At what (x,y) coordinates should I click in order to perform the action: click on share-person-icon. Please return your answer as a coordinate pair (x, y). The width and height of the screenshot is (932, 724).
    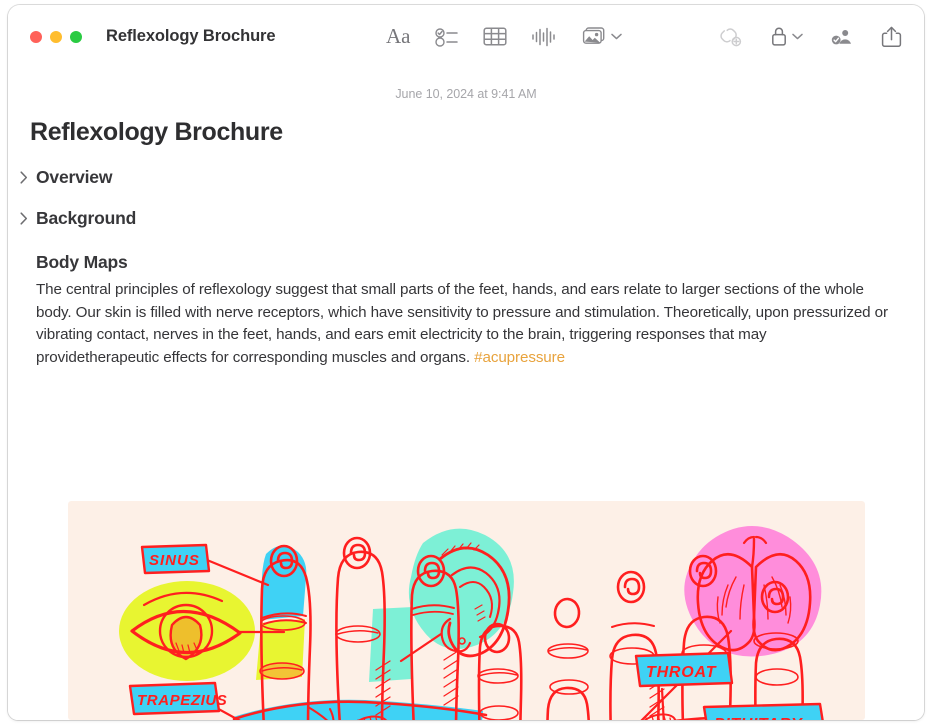
    Looking at the image, I should click on (842, 36).